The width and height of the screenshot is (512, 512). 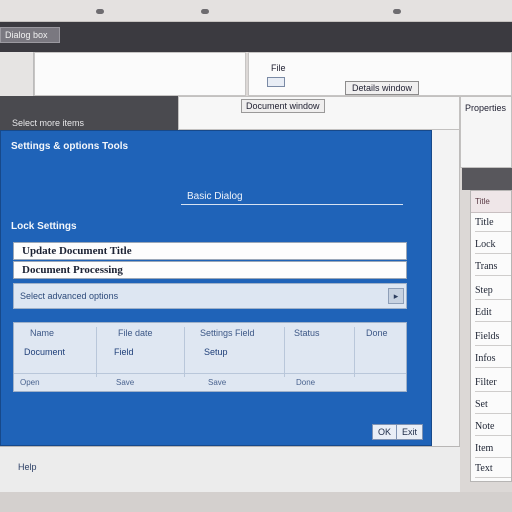 I want to click on background-window-tab: Document window, so click(x=283, y=106).